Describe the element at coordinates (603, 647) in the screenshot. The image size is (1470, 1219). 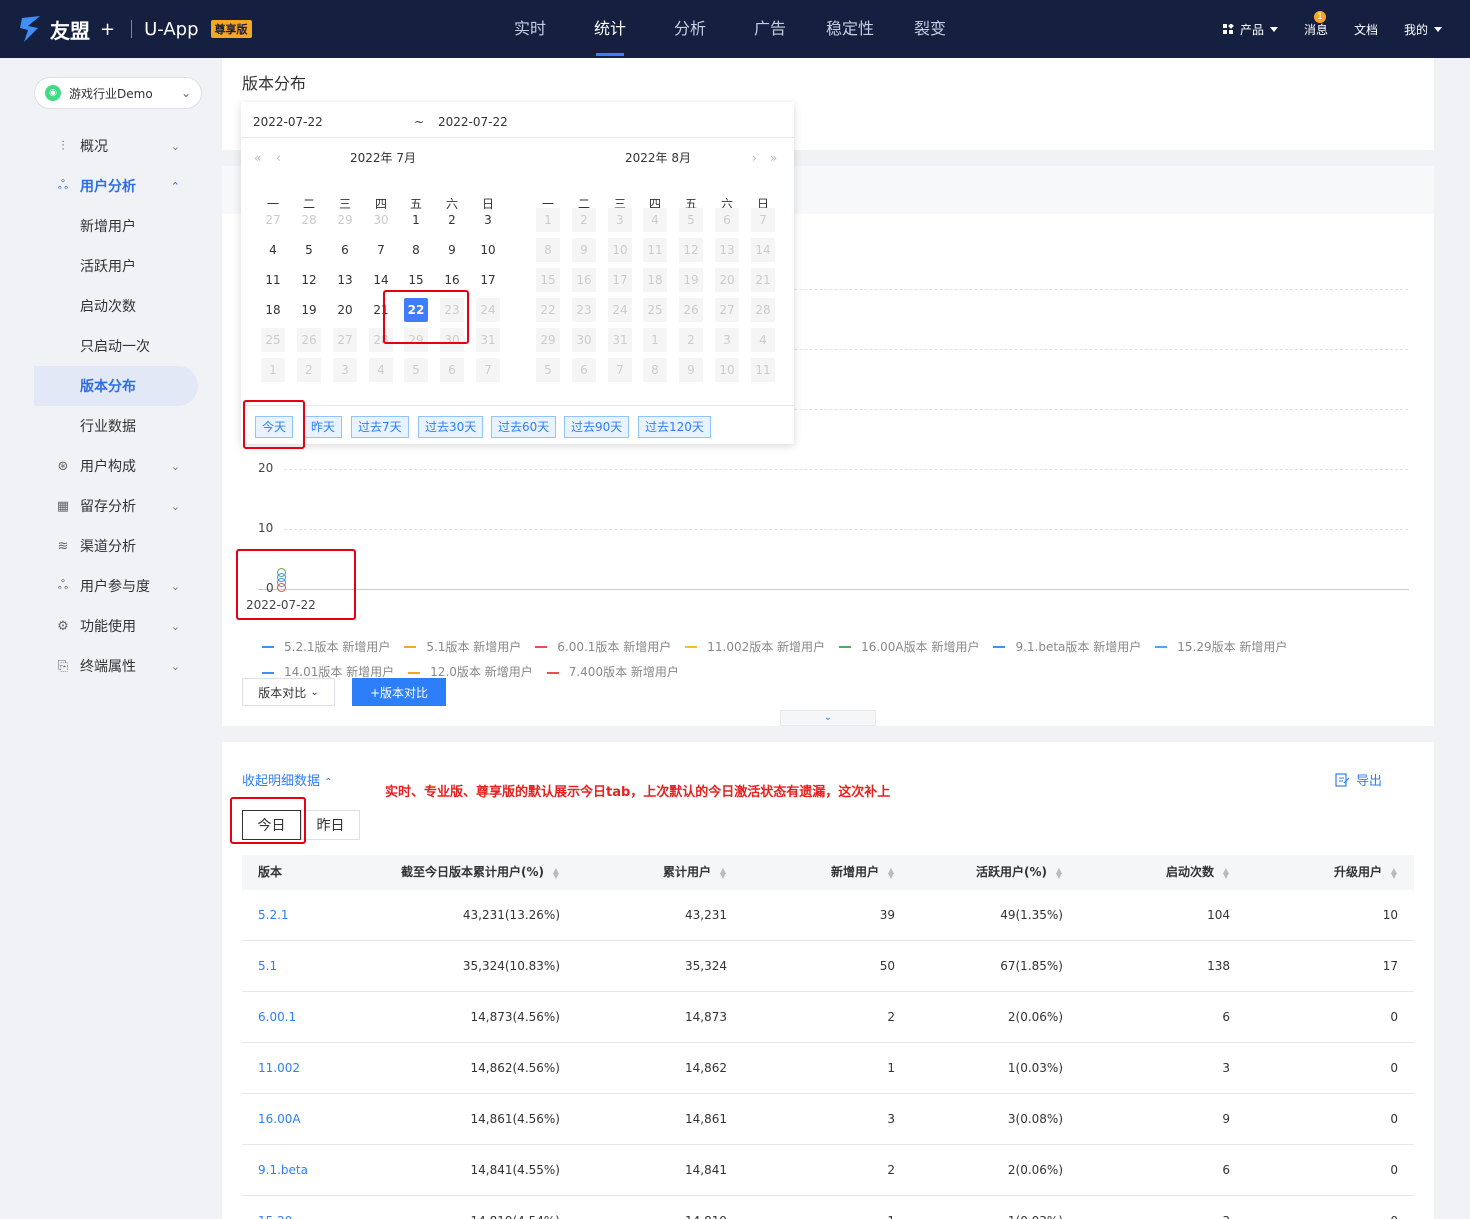
I see `legend-item: 6.00.1版本 新增用户` at that location.